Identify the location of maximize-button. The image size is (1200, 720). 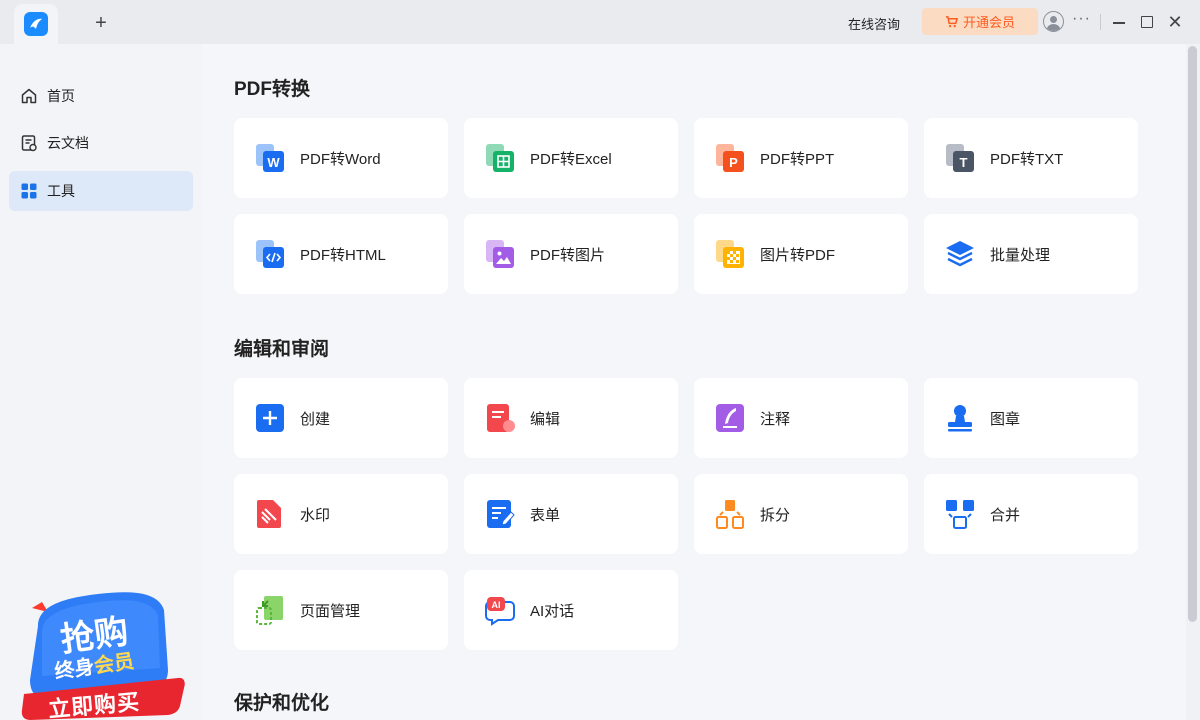
(1147, 22).